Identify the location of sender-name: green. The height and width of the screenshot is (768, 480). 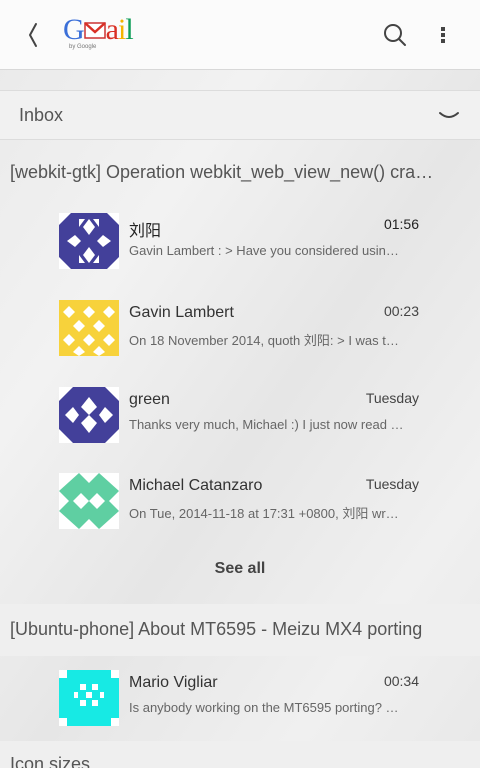
(149, 399).